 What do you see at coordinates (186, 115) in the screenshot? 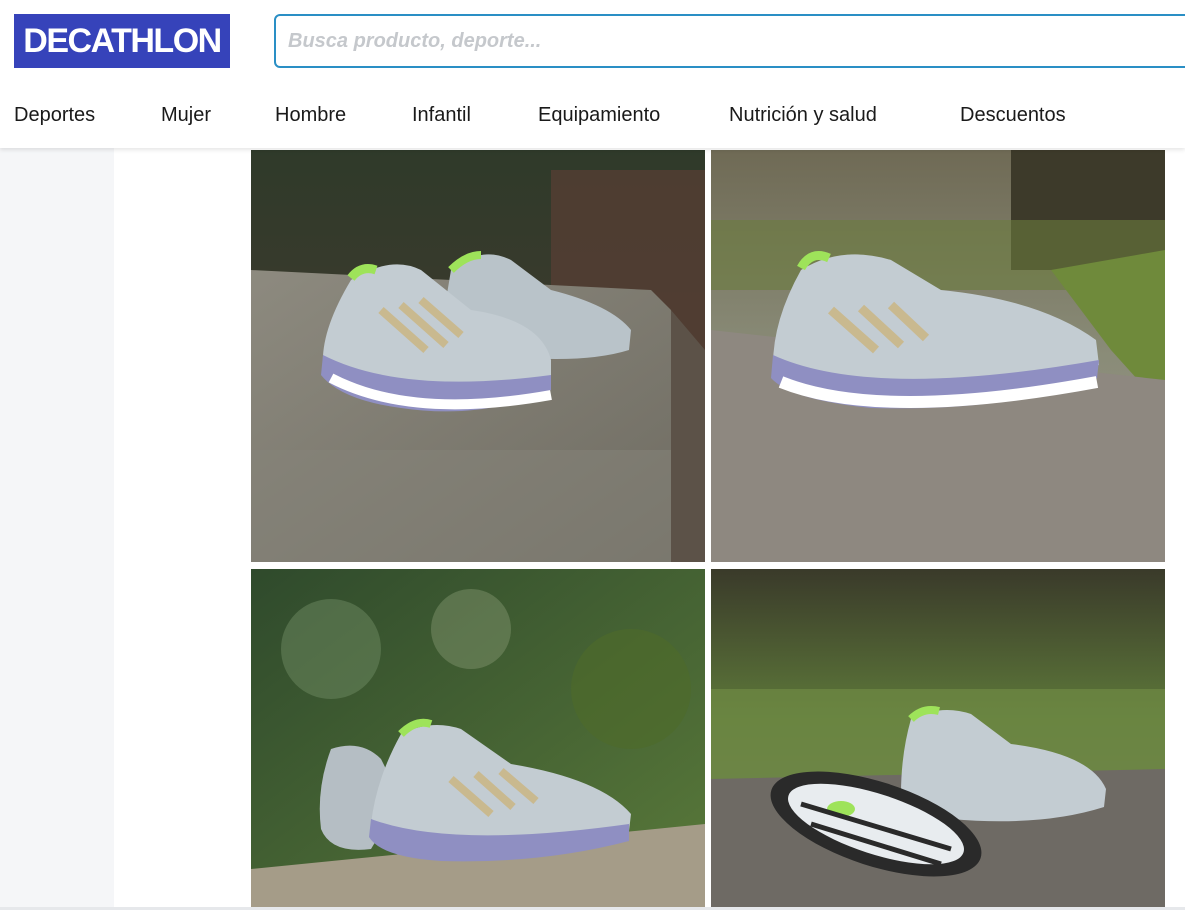
I see `nav-item-mujer: Mujer` at bounding box center [186, 115].